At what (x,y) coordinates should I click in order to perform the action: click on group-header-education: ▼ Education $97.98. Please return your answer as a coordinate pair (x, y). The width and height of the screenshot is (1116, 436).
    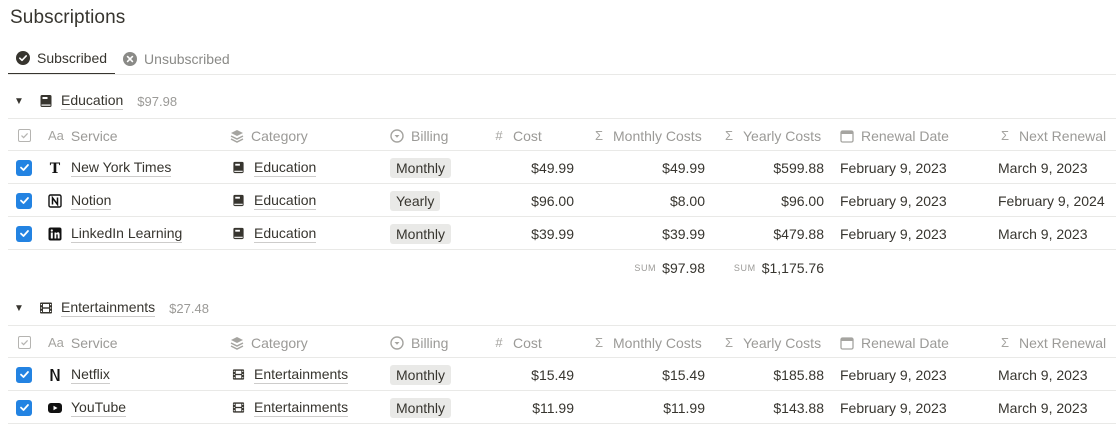
    Looking at the image, I should click on (95, 101).